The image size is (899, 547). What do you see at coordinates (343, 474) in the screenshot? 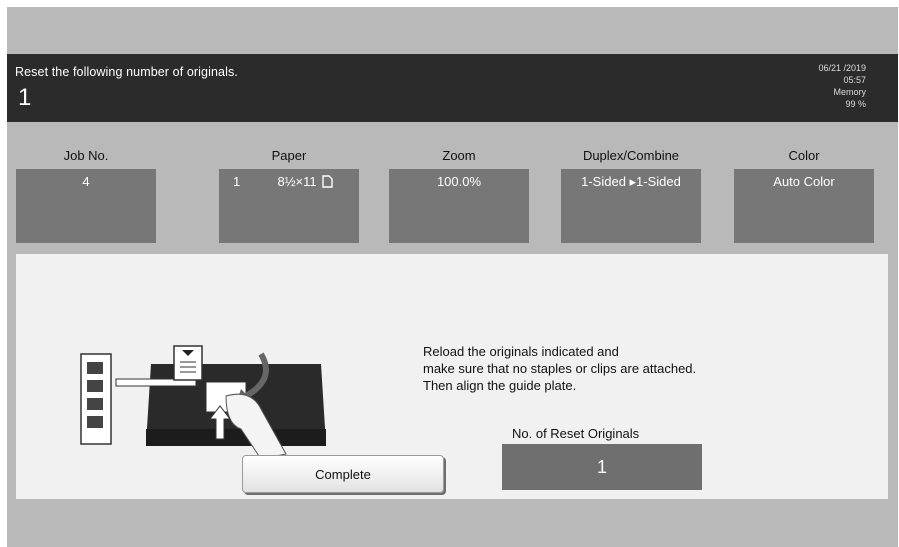
I see `complete-button: Complete` at bounding box center [343, 474].